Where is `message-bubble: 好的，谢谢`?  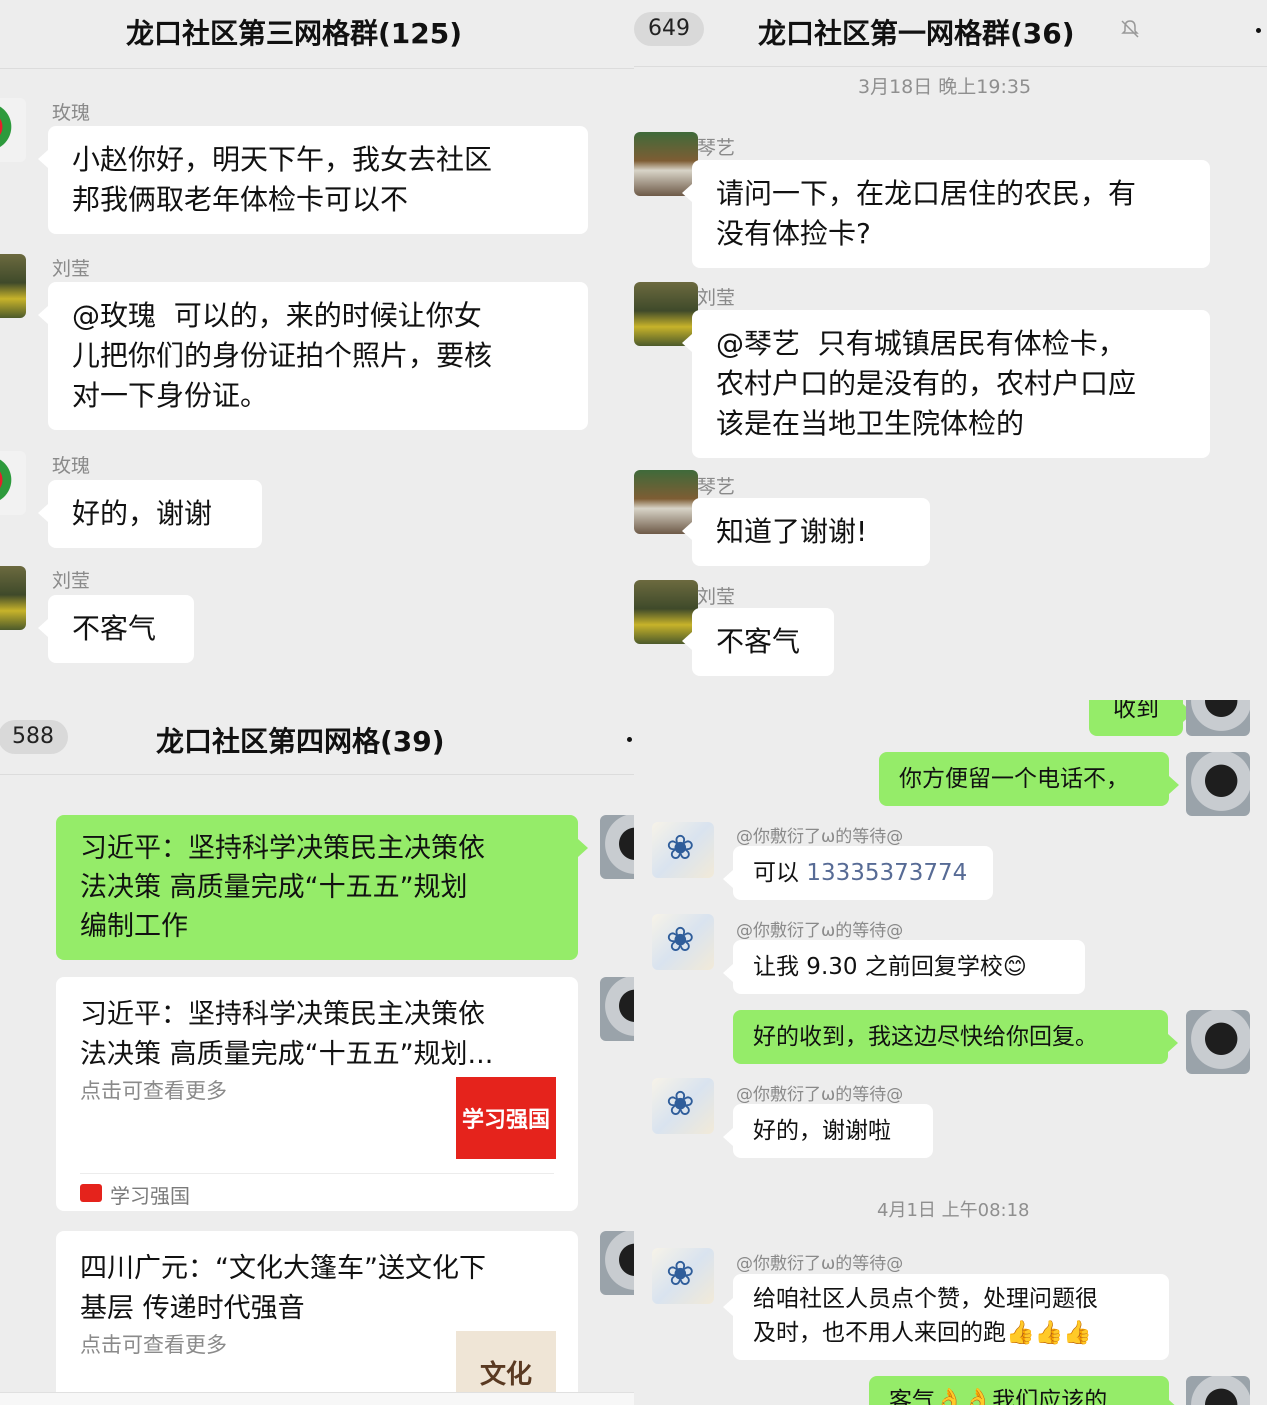 message-bubble: 好的，谢谢 is located at coordinates (150, 514).